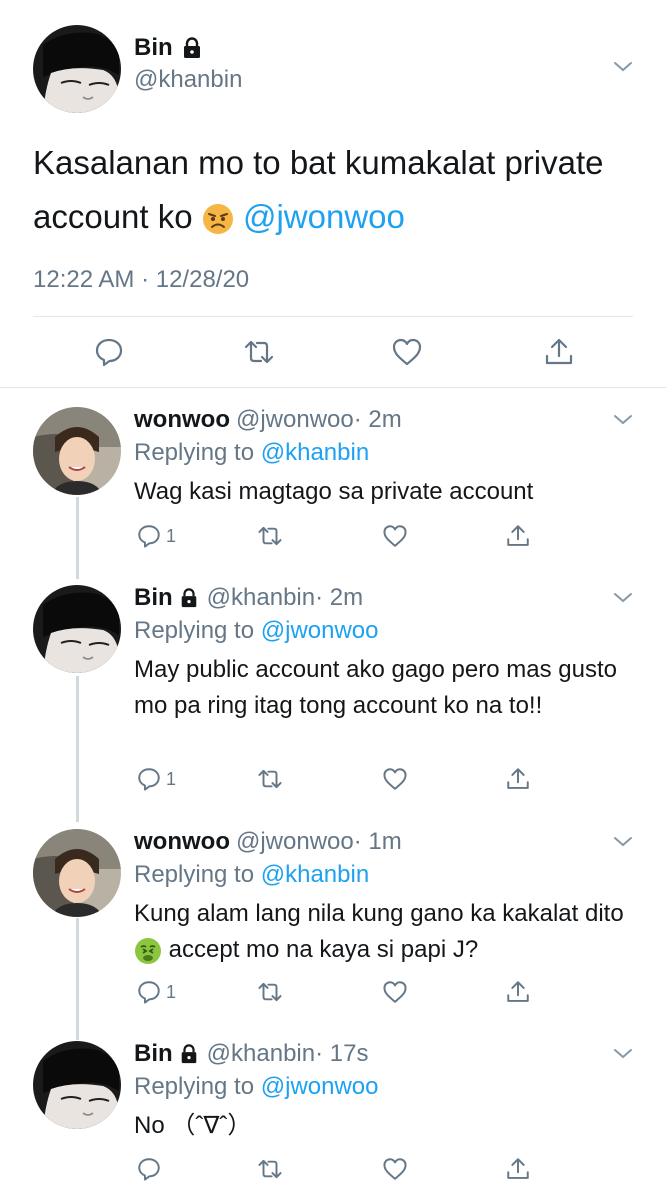 This screenshot has height=1200, width=666. I want to click on reply-header: Bin @khanbin · 2m, so click(248, 598).